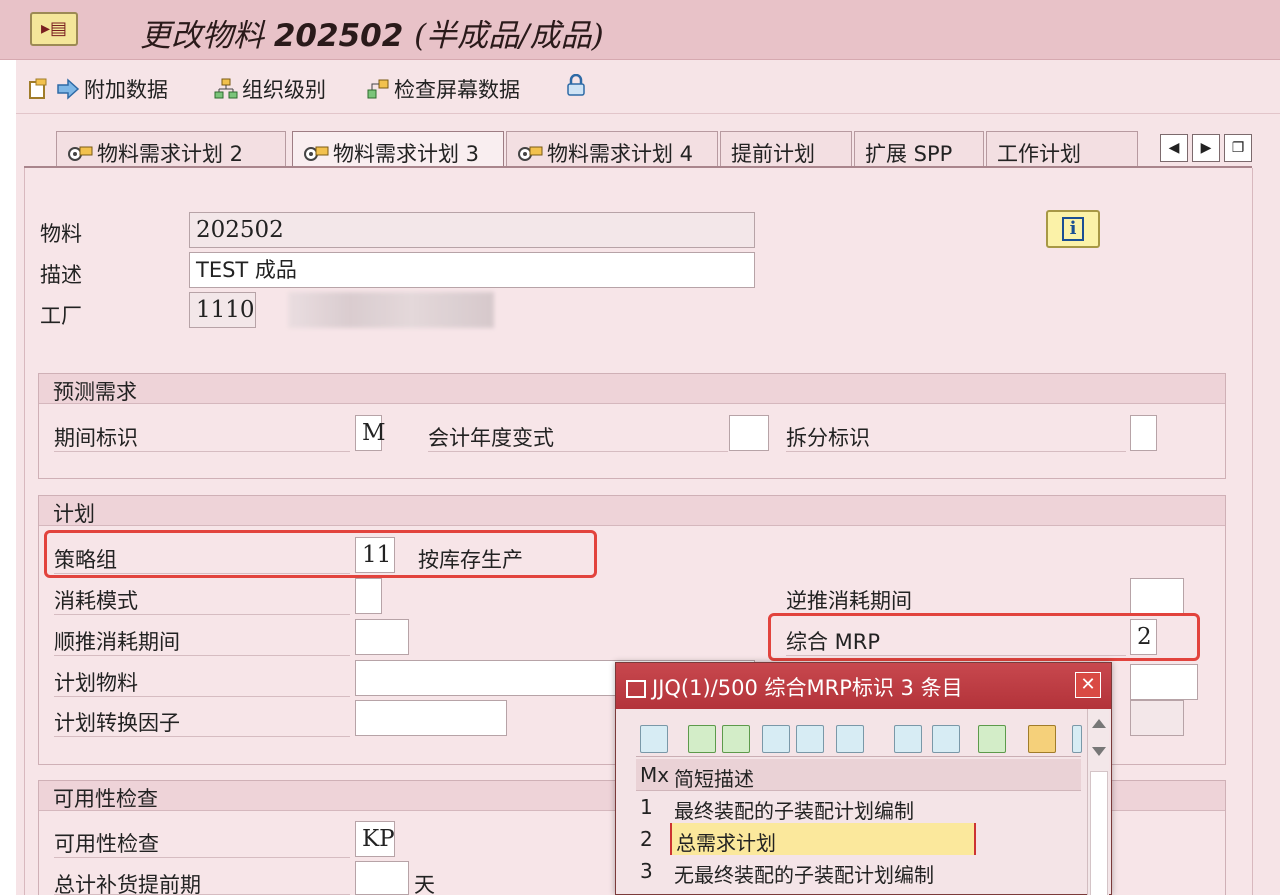  I want to click on highlight-strategy-group, so click(320, 554).